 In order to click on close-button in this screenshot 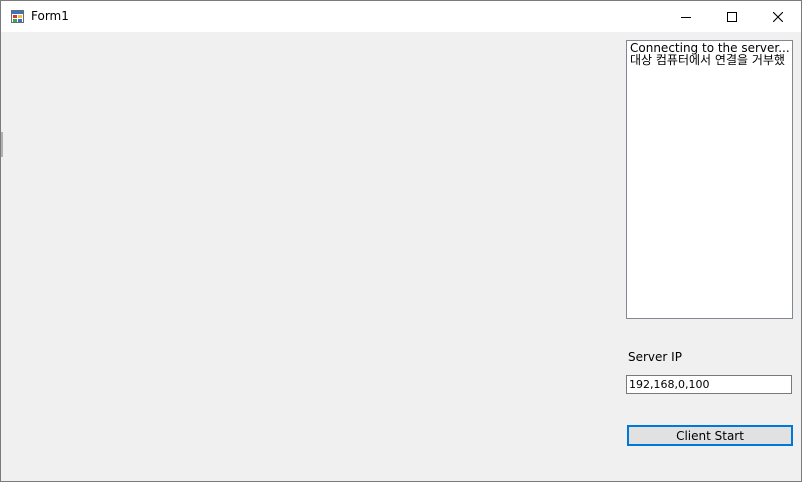, I will do `click(778, 16)`.